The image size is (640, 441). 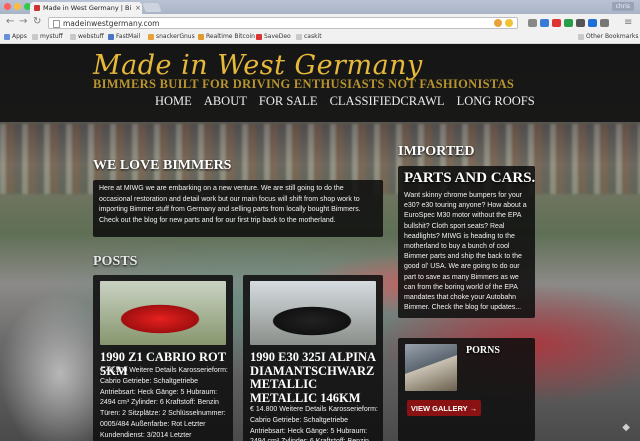 What do you see at coordinates (313, 313) in the screenshot?
I see `post-photo-e30` at bounding box center [313, 313].